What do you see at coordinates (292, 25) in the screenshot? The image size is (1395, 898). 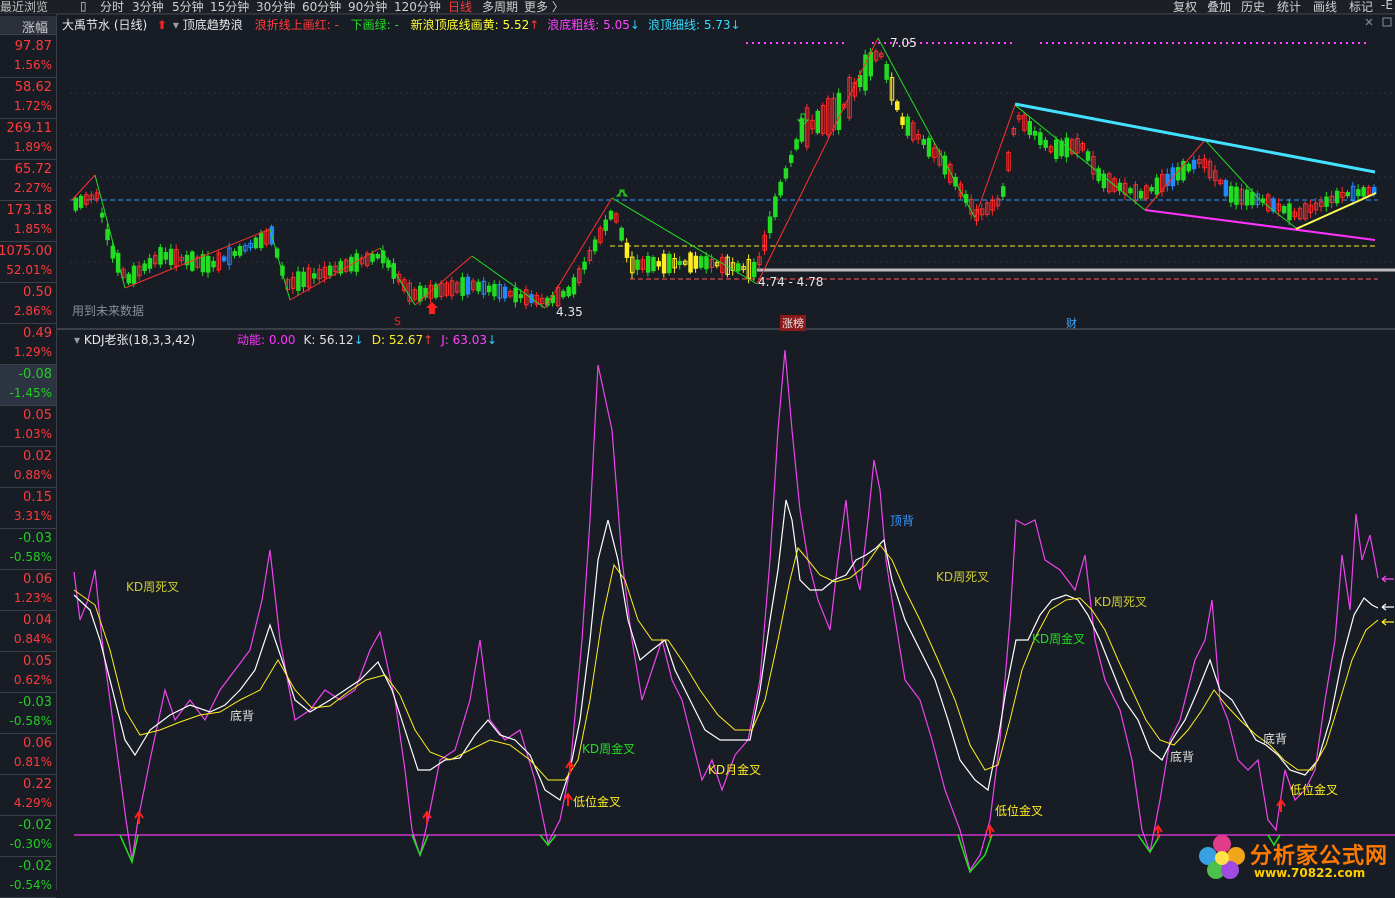 I see `price-legend-label: 浪折线上画红:` at bounding box center [292, 25].